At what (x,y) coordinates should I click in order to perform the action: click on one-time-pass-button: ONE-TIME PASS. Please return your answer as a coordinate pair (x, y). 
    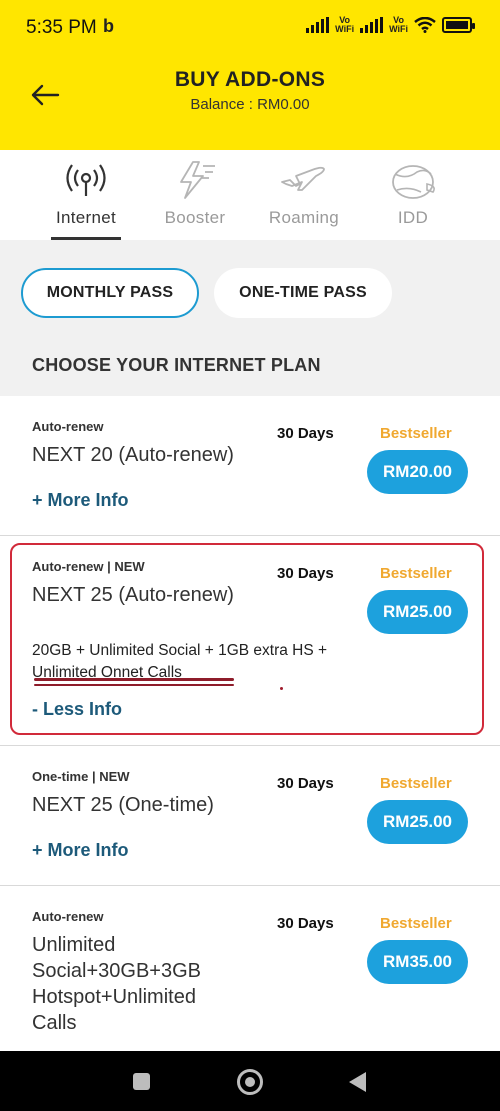
    Looking at the image, I should click on (303, 293).